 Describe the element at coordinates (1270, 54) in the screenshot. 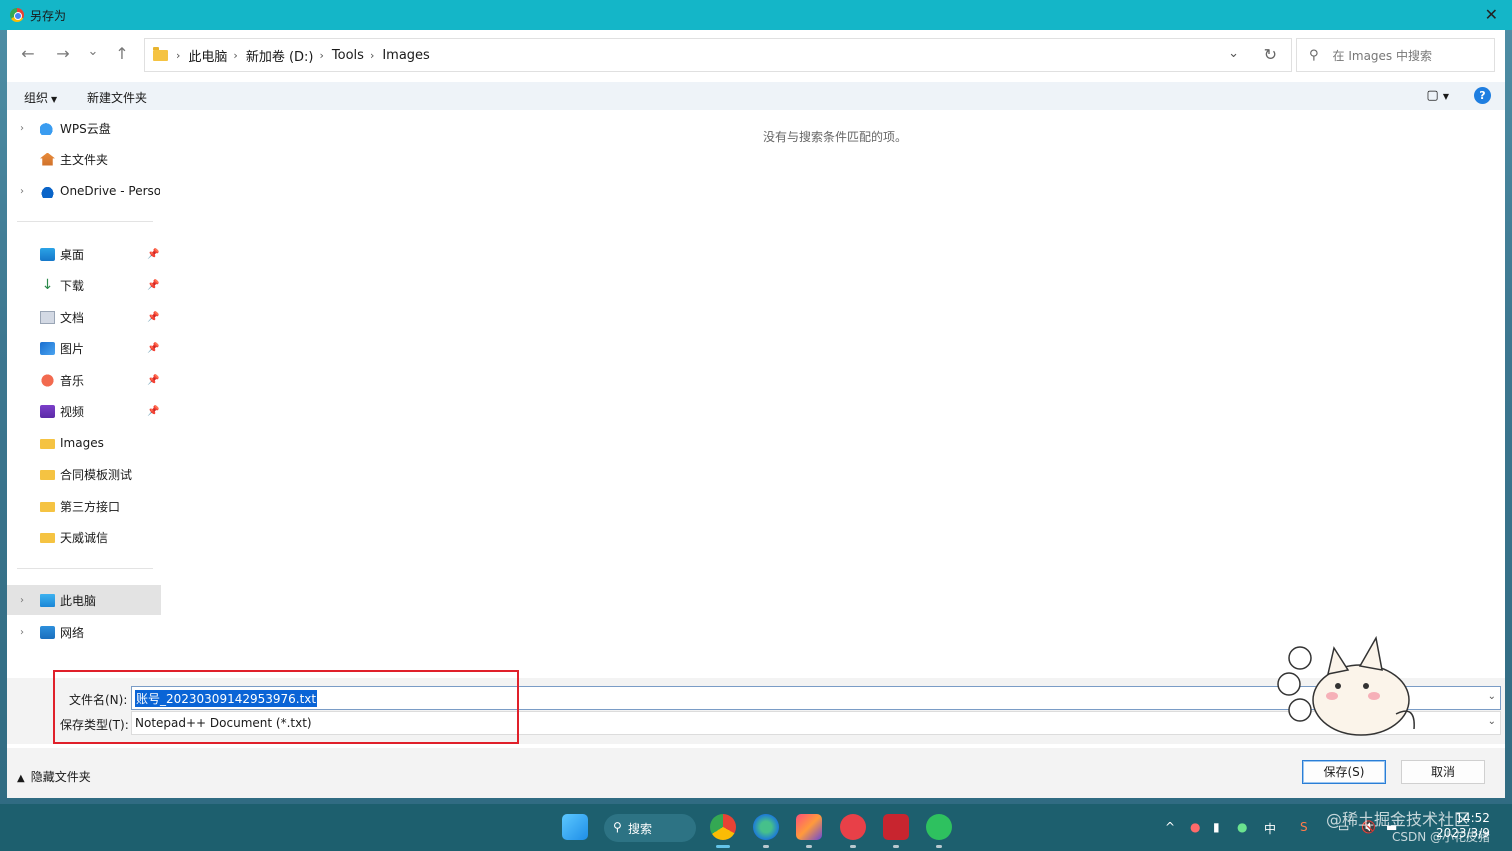

I see `refresh-icon: ↻` at that location.